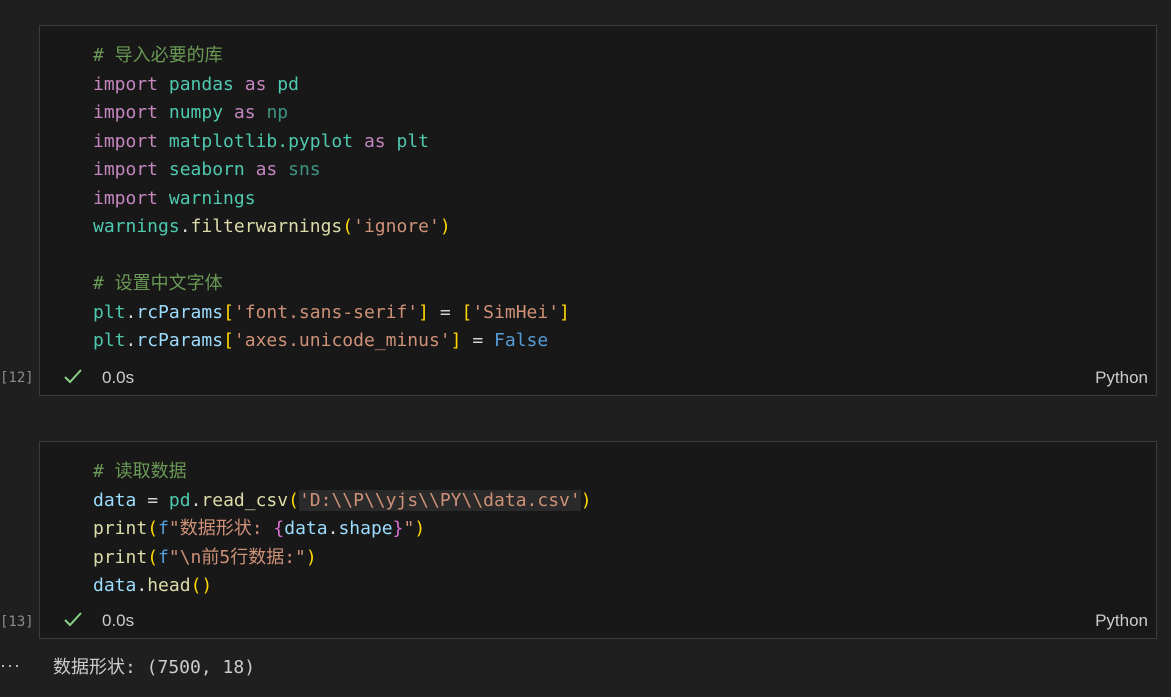 The width and height of the screenshot is (1171, 697). Describe the element at coordinates (154, 667) in the screenshot. I see `cell-output: 数据形状: (7500, 18)` at that location.